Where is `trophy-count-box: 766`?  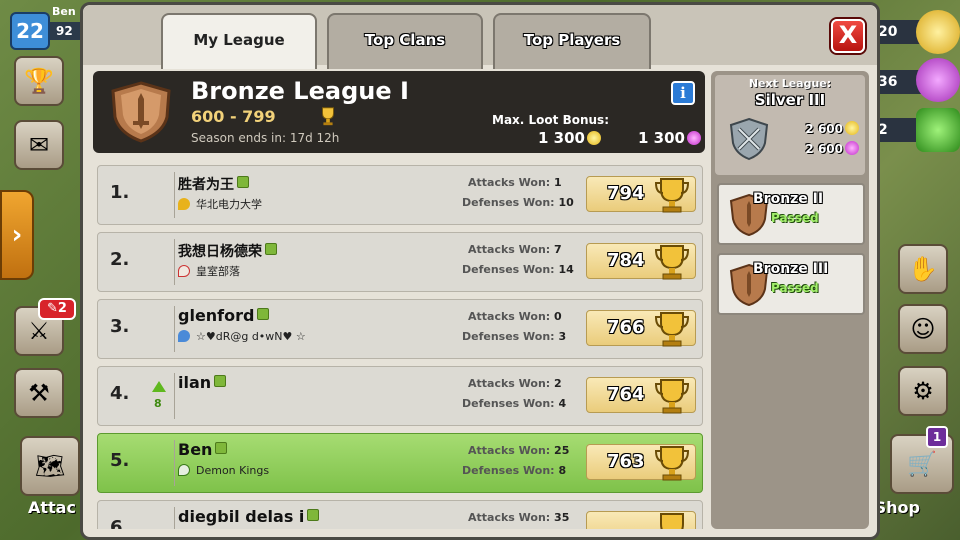
trophy-count-box: 766 is located at coordinates (641, 328).